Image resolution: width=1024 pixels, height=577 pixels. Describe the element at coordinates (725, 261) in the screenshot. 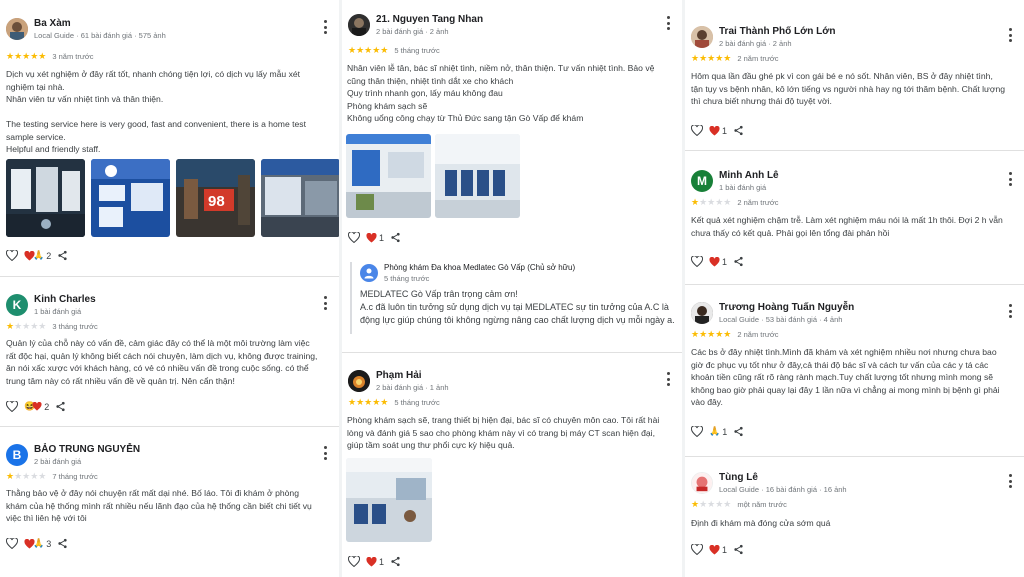

I see `like-count: 1` at that location.